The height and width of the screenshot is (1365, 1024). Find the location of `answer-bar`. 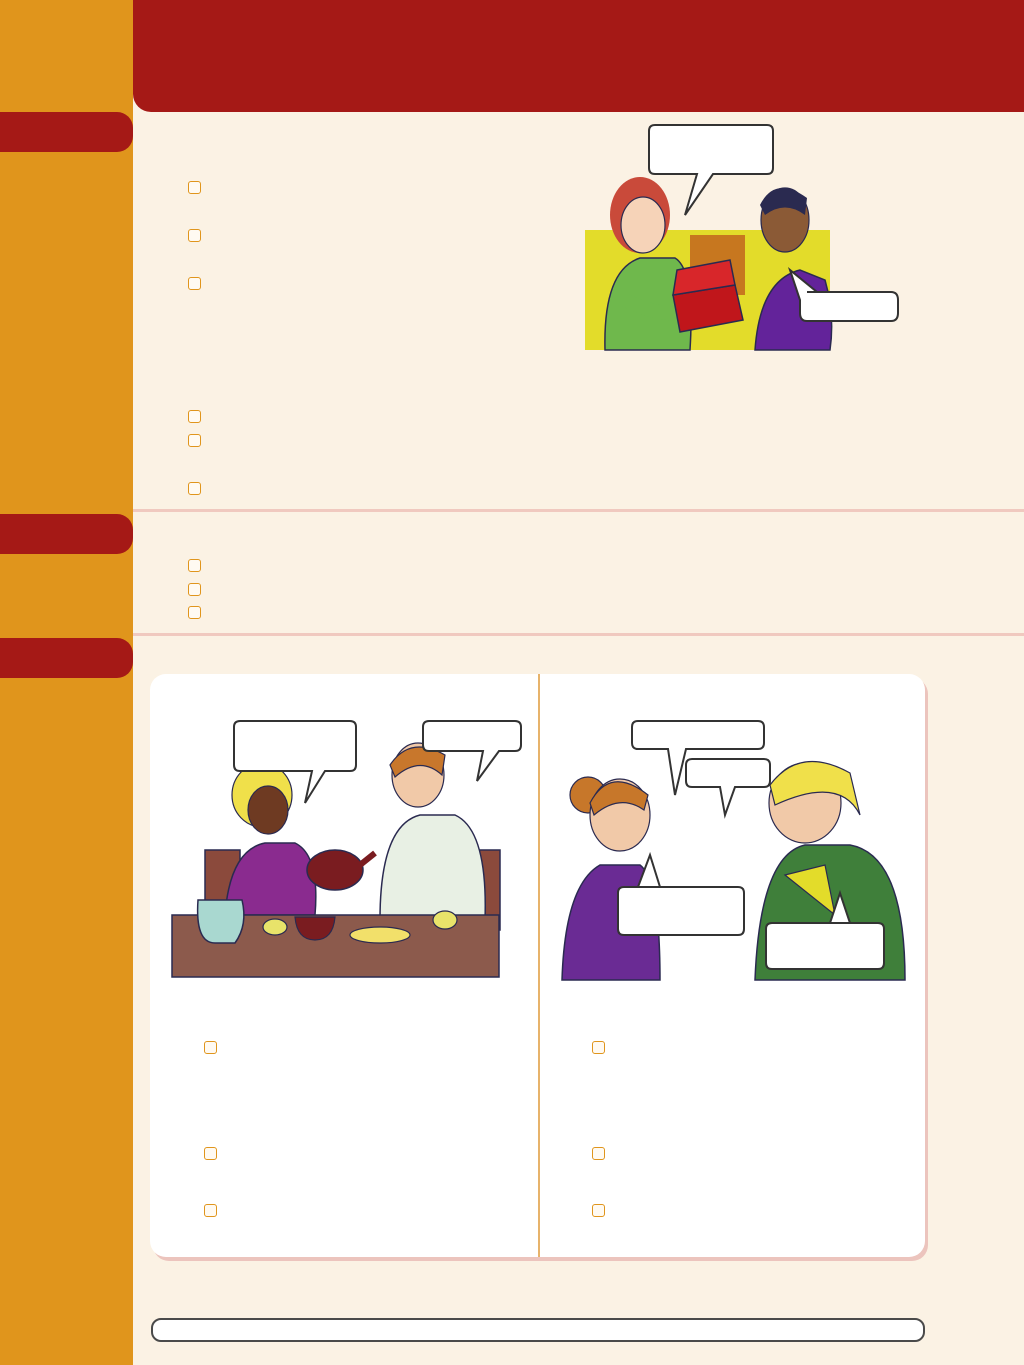

answer-bar is located at coordinates (538, 1330).